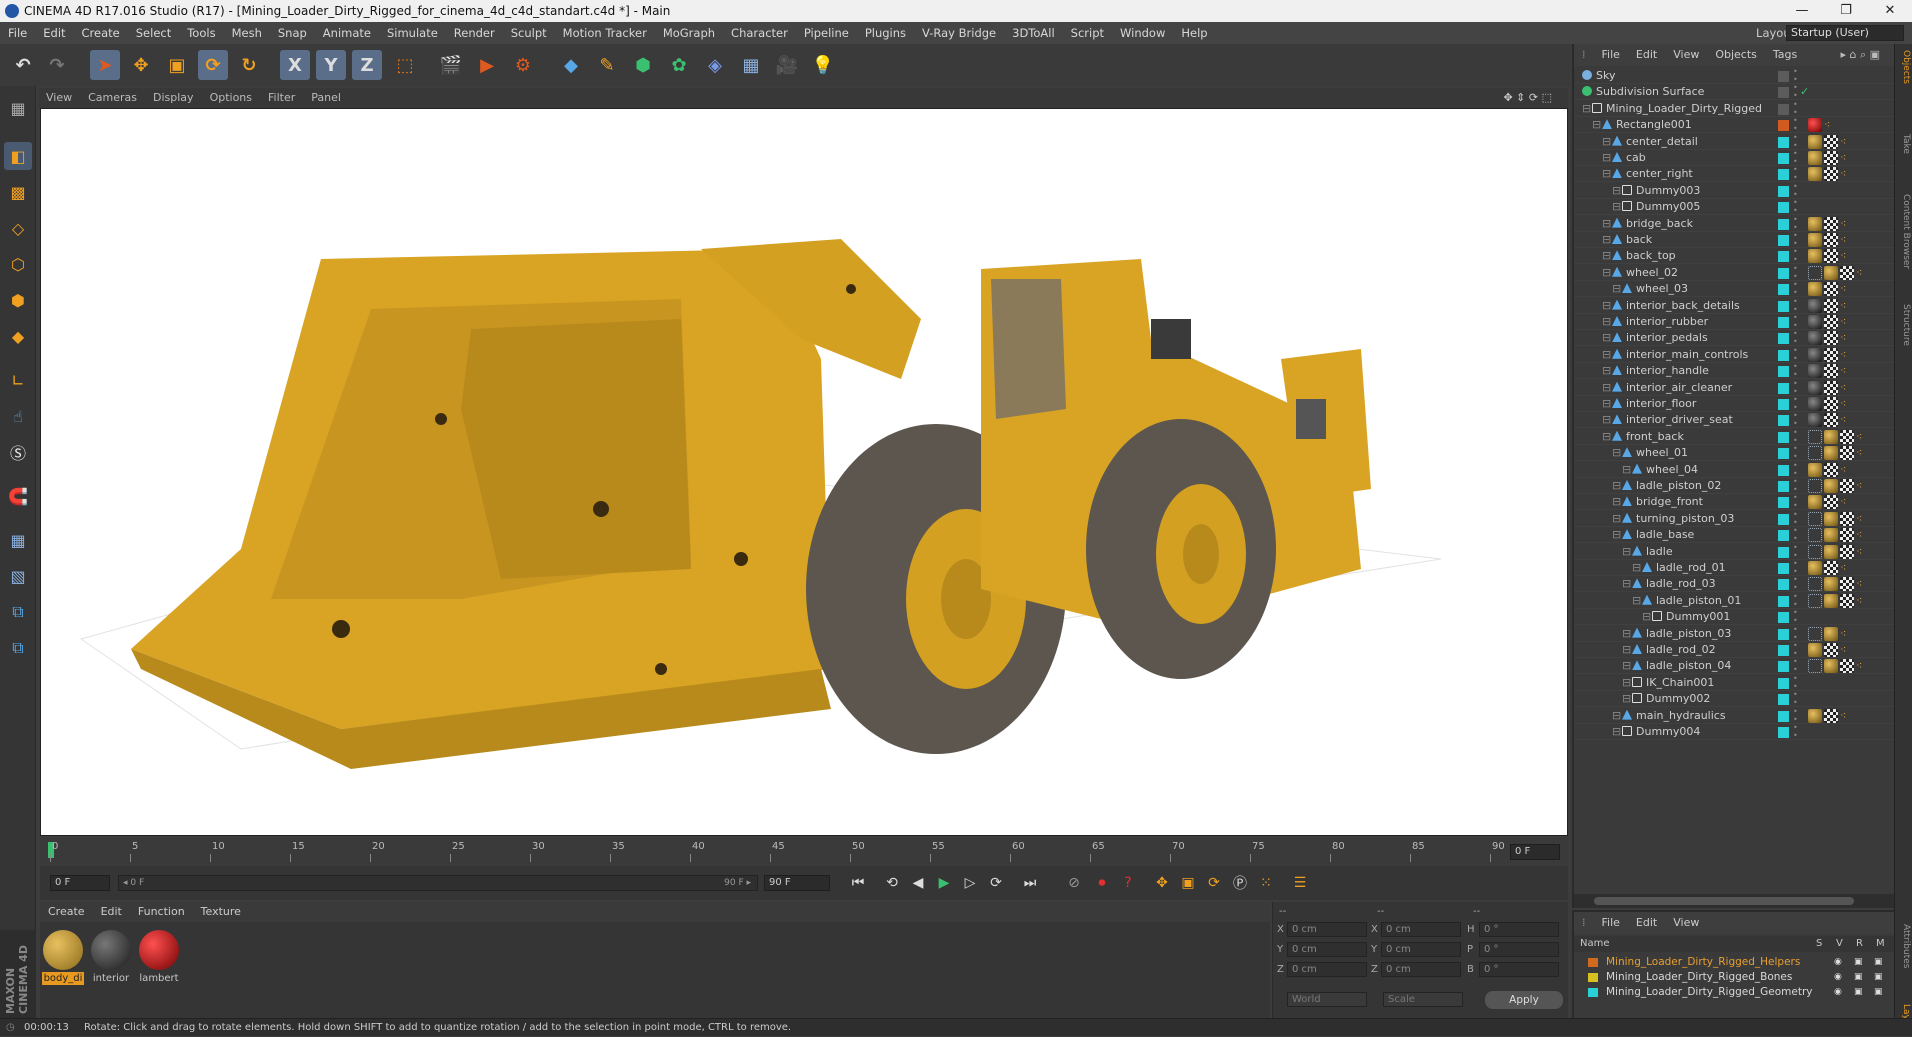 This screenshot has width=1912, height=1037. Describe the element at coordinates (18, 108) in the screenshot. I see `make-editable-icon: ▦` at that location.